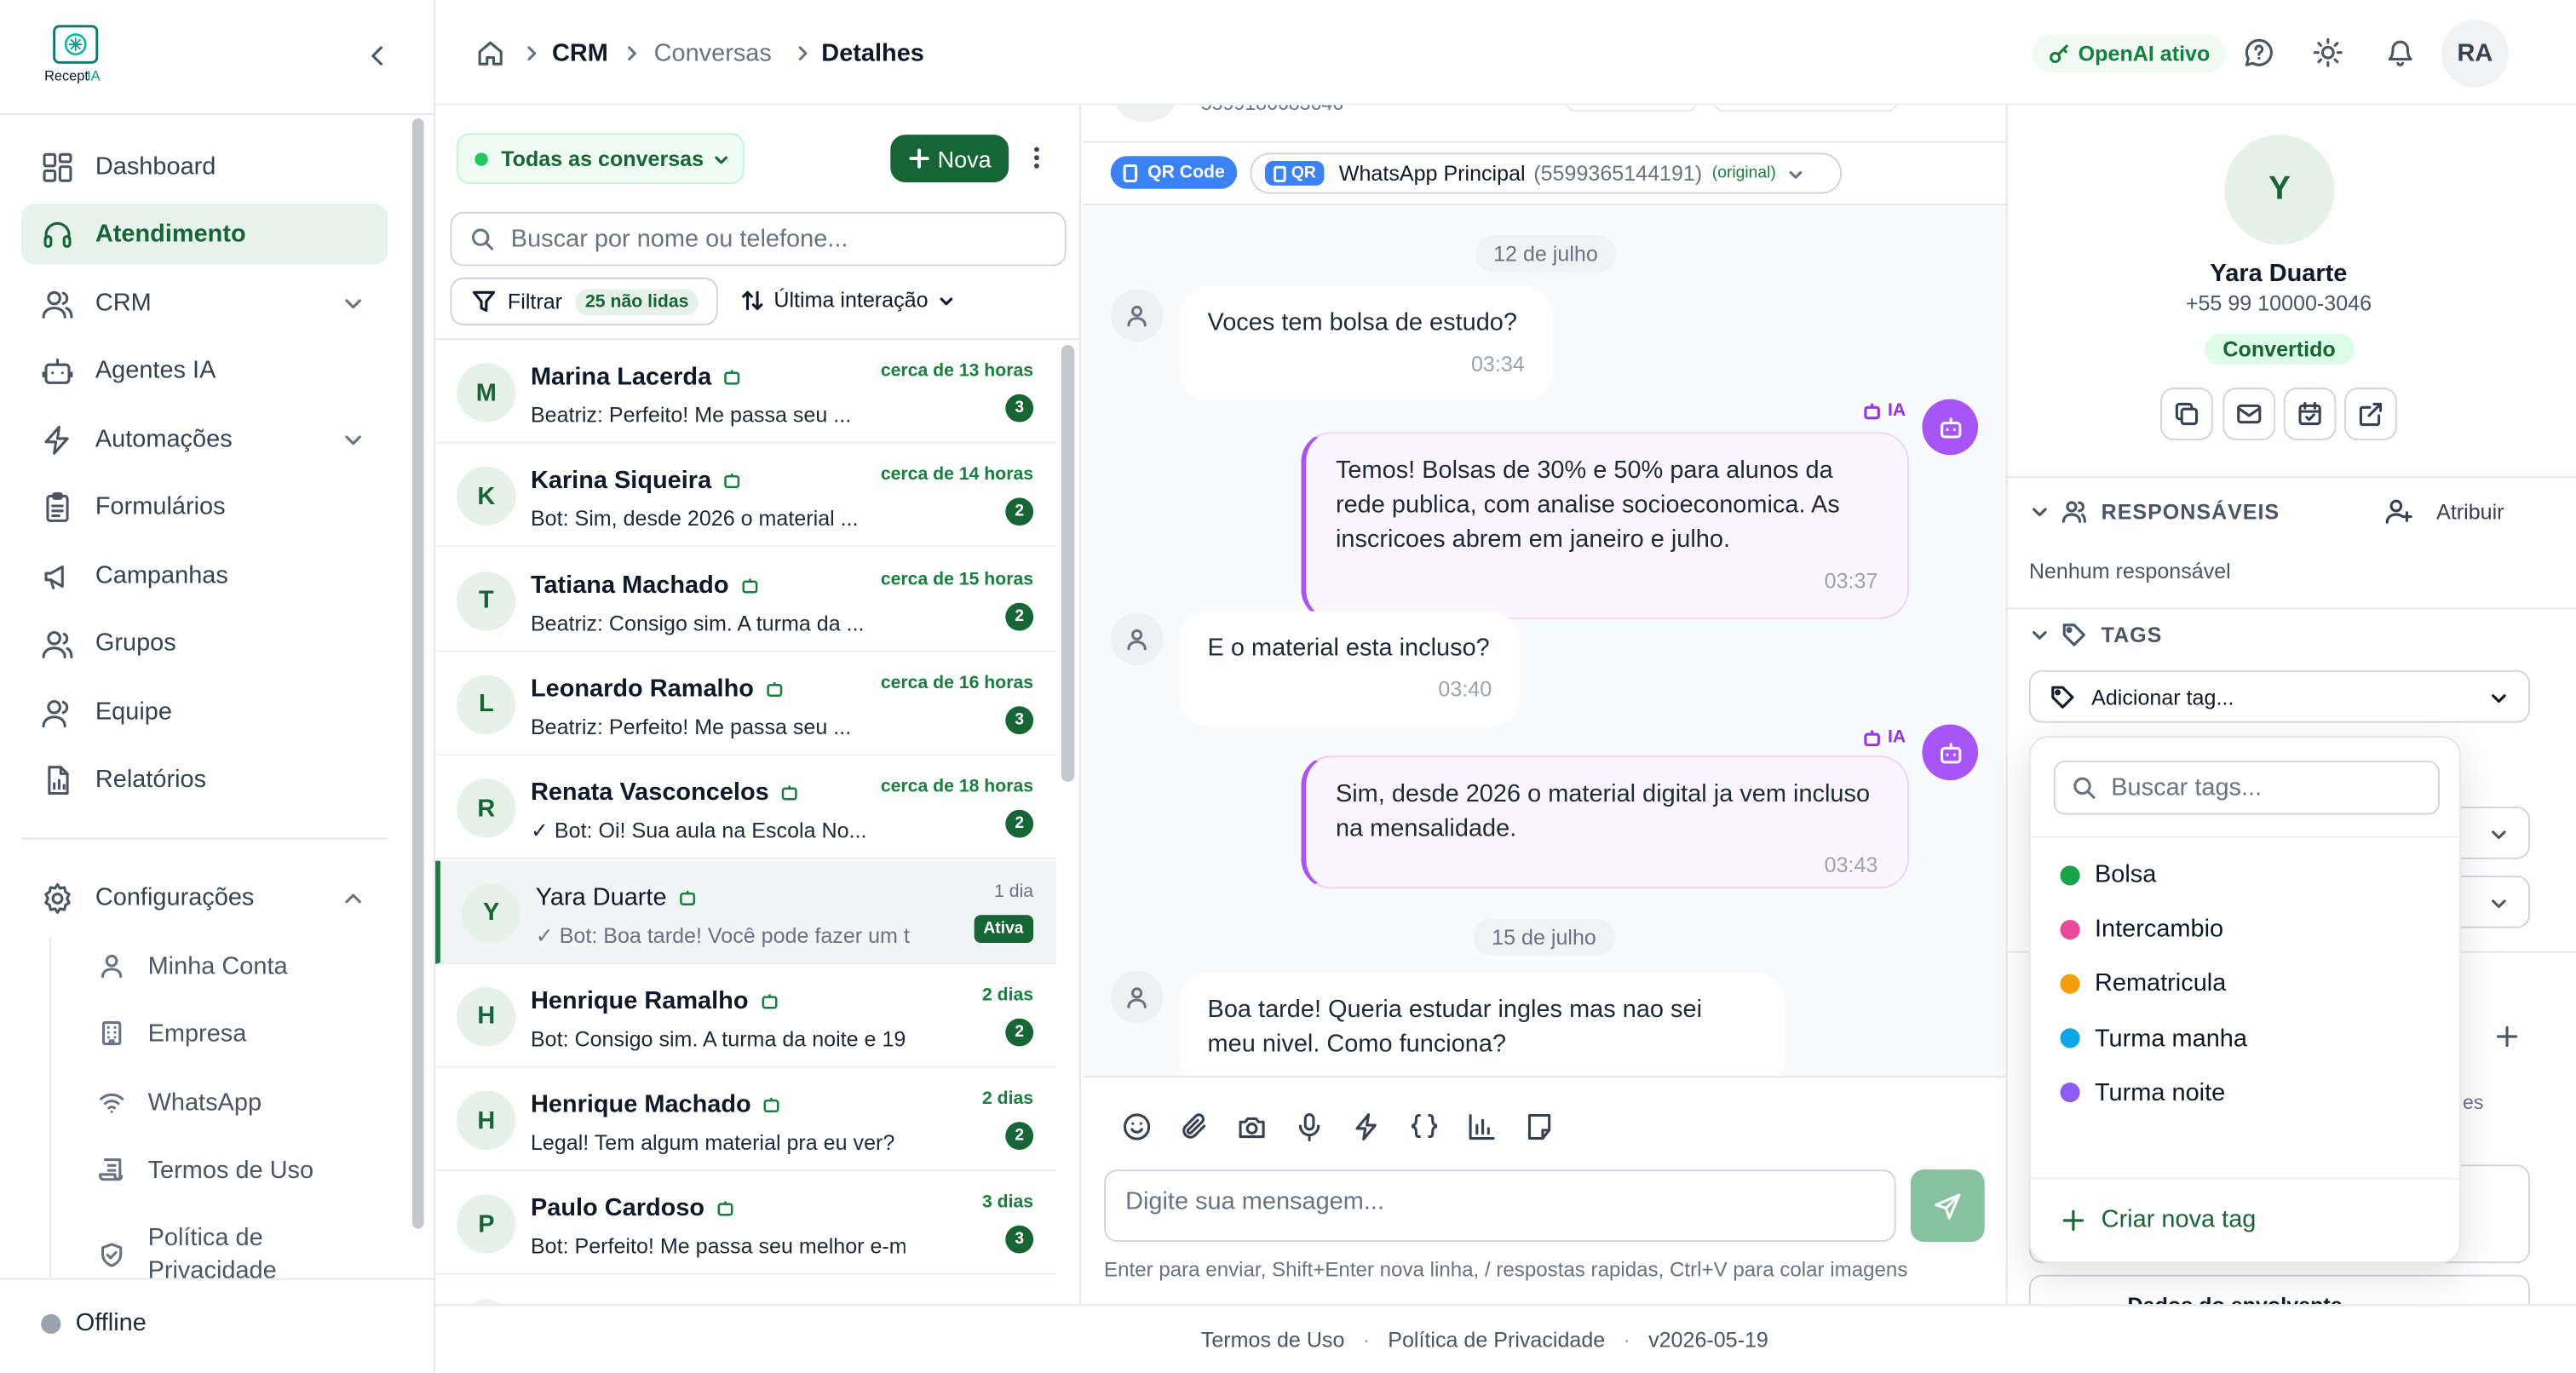 This screenshot has height=1373, width=2576. What do you see at coordinates (205, 303) in the screenshot?
I see `sidebar-item-crm: CRM` at bounding box center [205, 303].